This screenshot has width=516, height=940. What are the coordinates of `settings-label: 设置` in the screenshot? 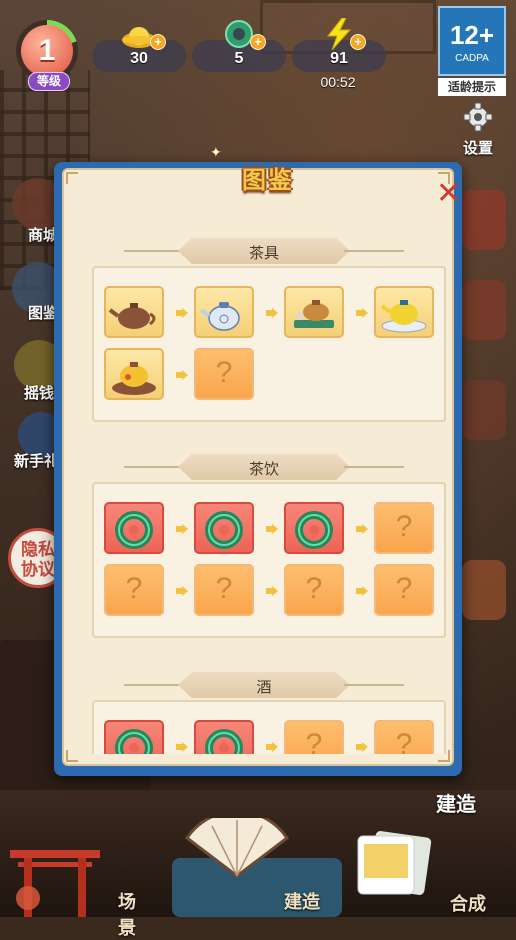 It's located at (477, 148).